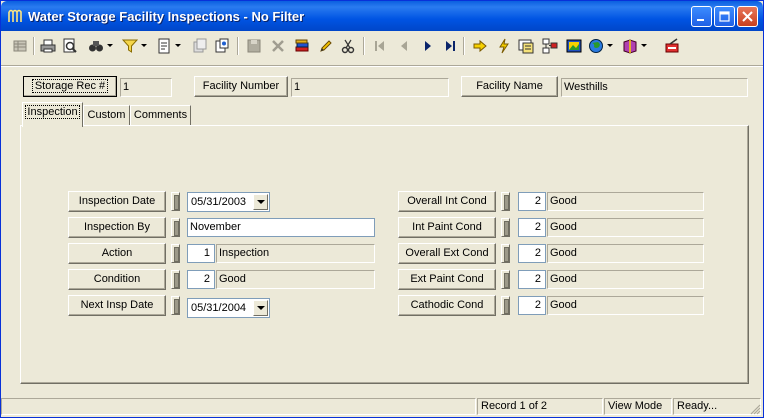 The image size is (764, 418). I want to click on globe-button, so click(599, 46).